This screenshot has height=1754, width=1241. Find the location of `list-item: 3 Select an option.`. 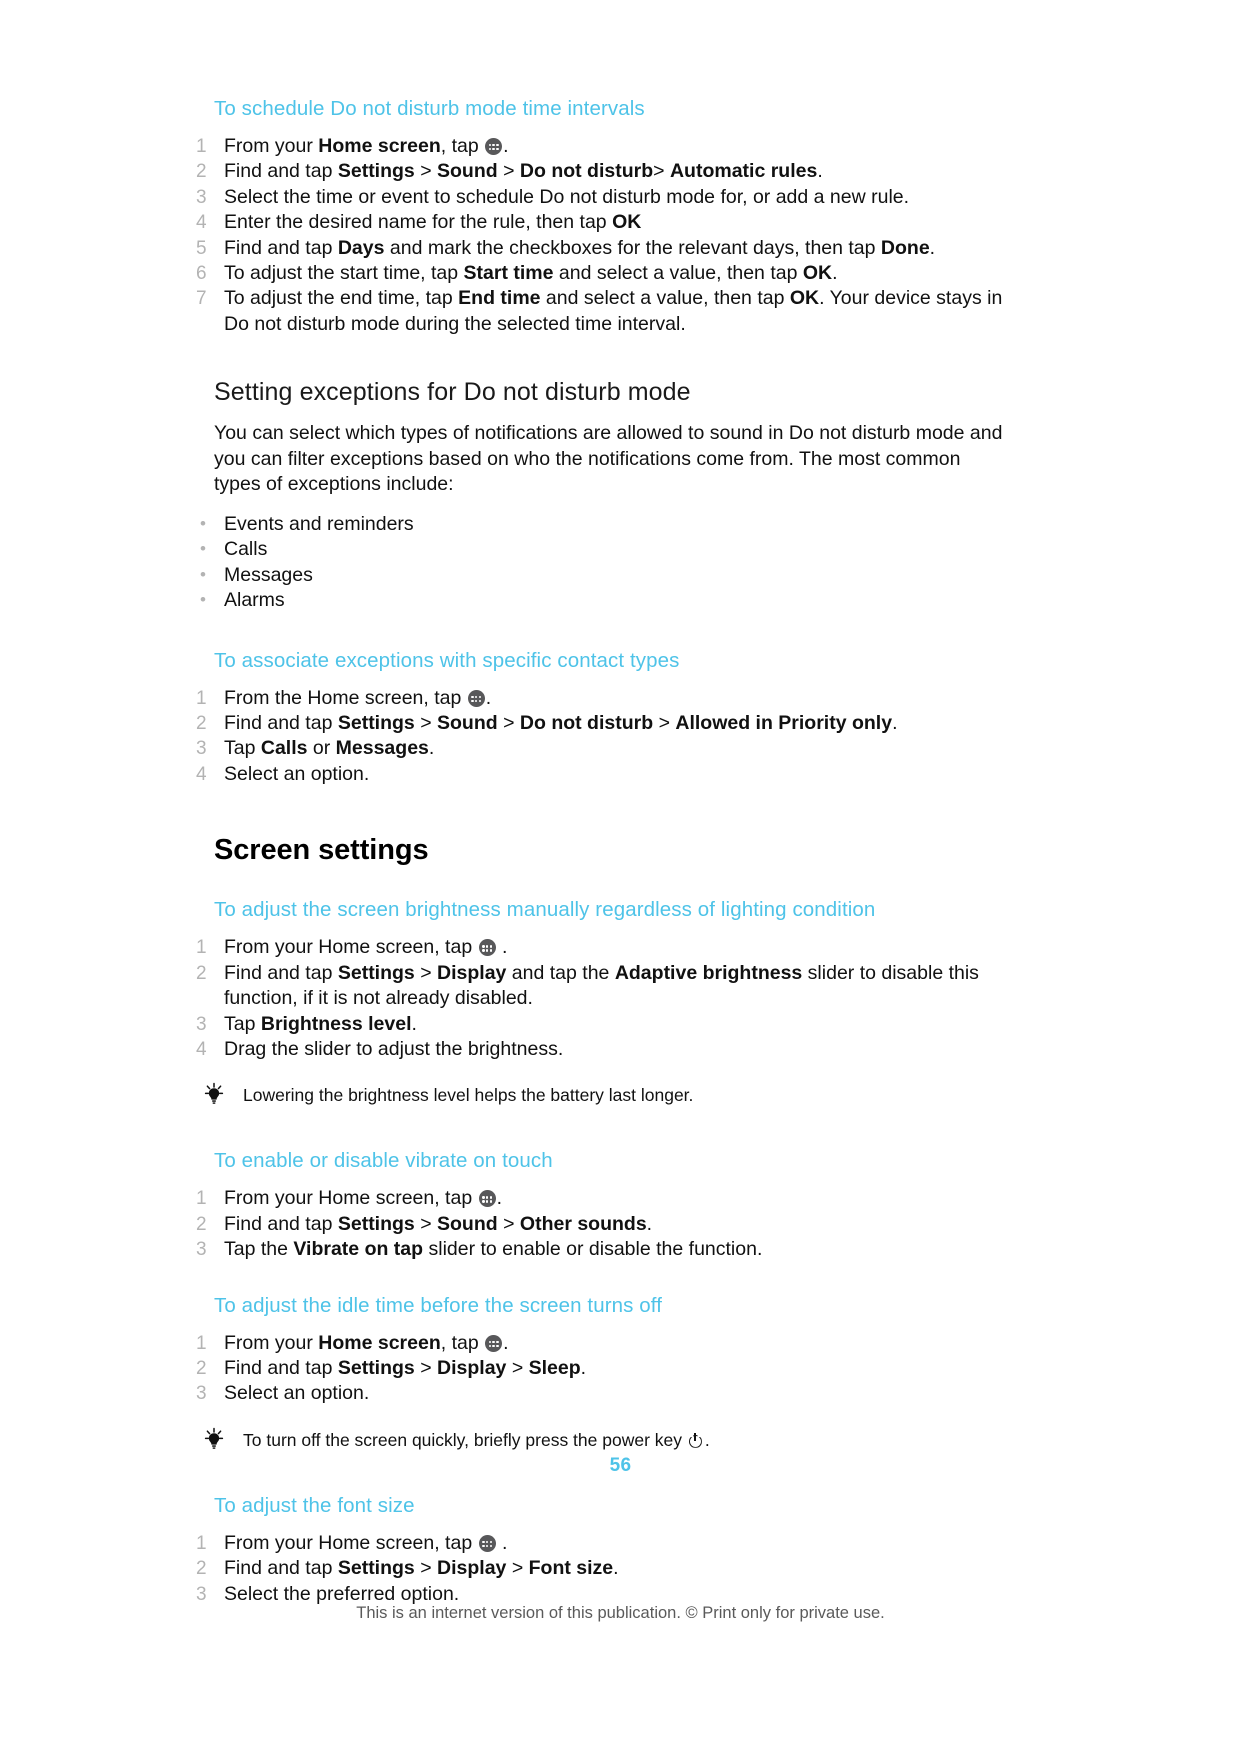

list-item: 3 Select an option. is located at coordinates (604, 1393).